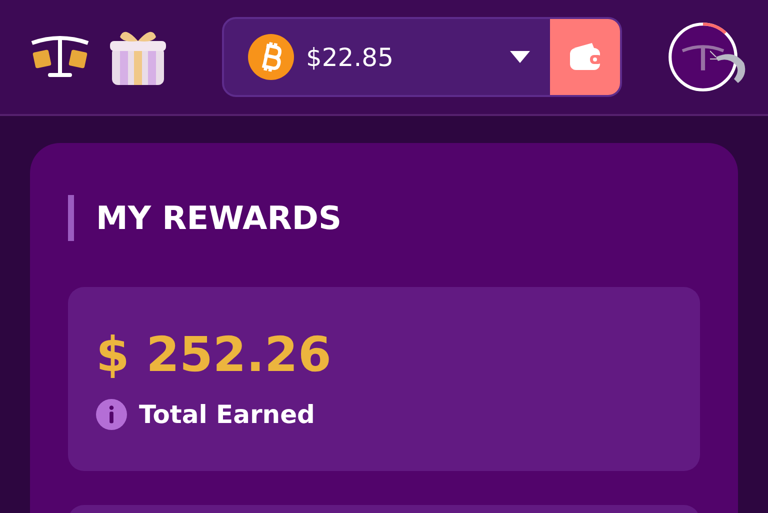  Describe the element at coordinates (520, 57) in the screenshot. I see `caret-icon` at that location.